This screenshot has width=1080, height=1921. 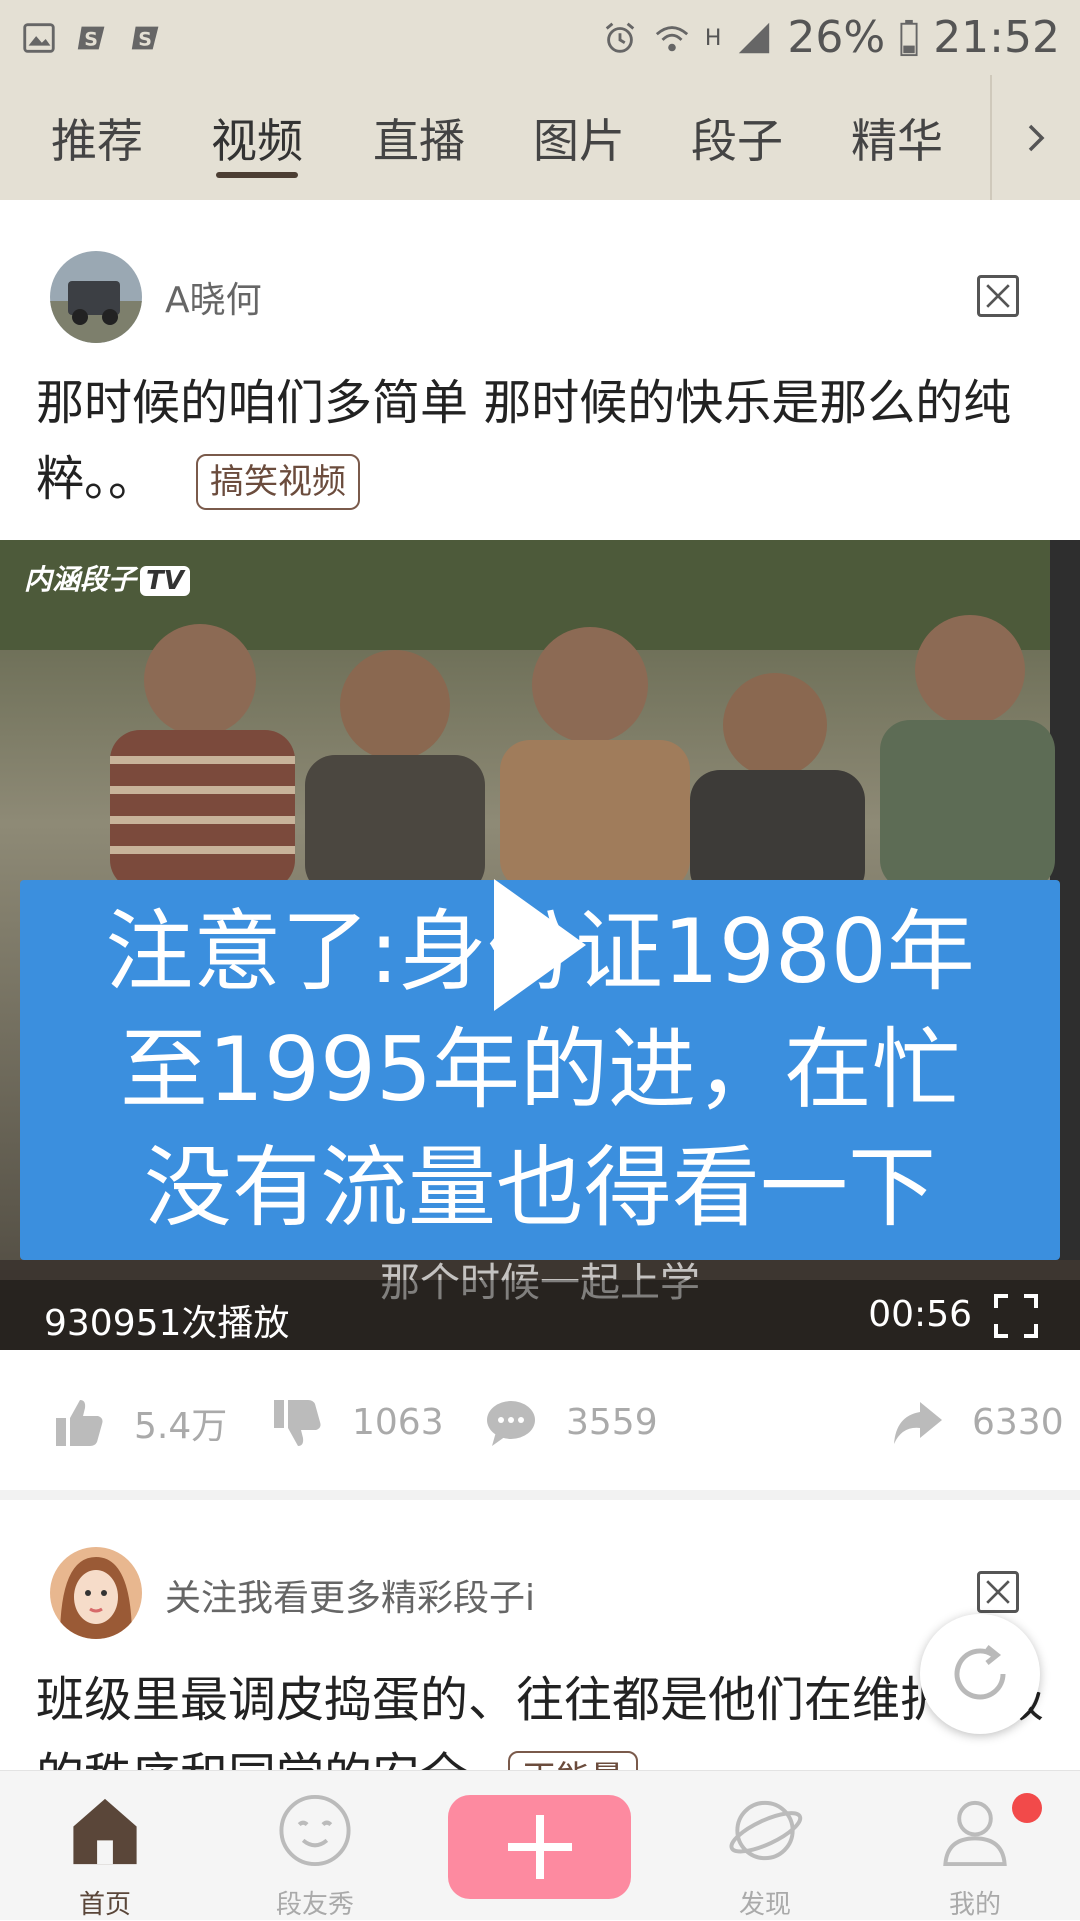 I want to click on like-button: 5.4万, so click(x=139, y=1422).